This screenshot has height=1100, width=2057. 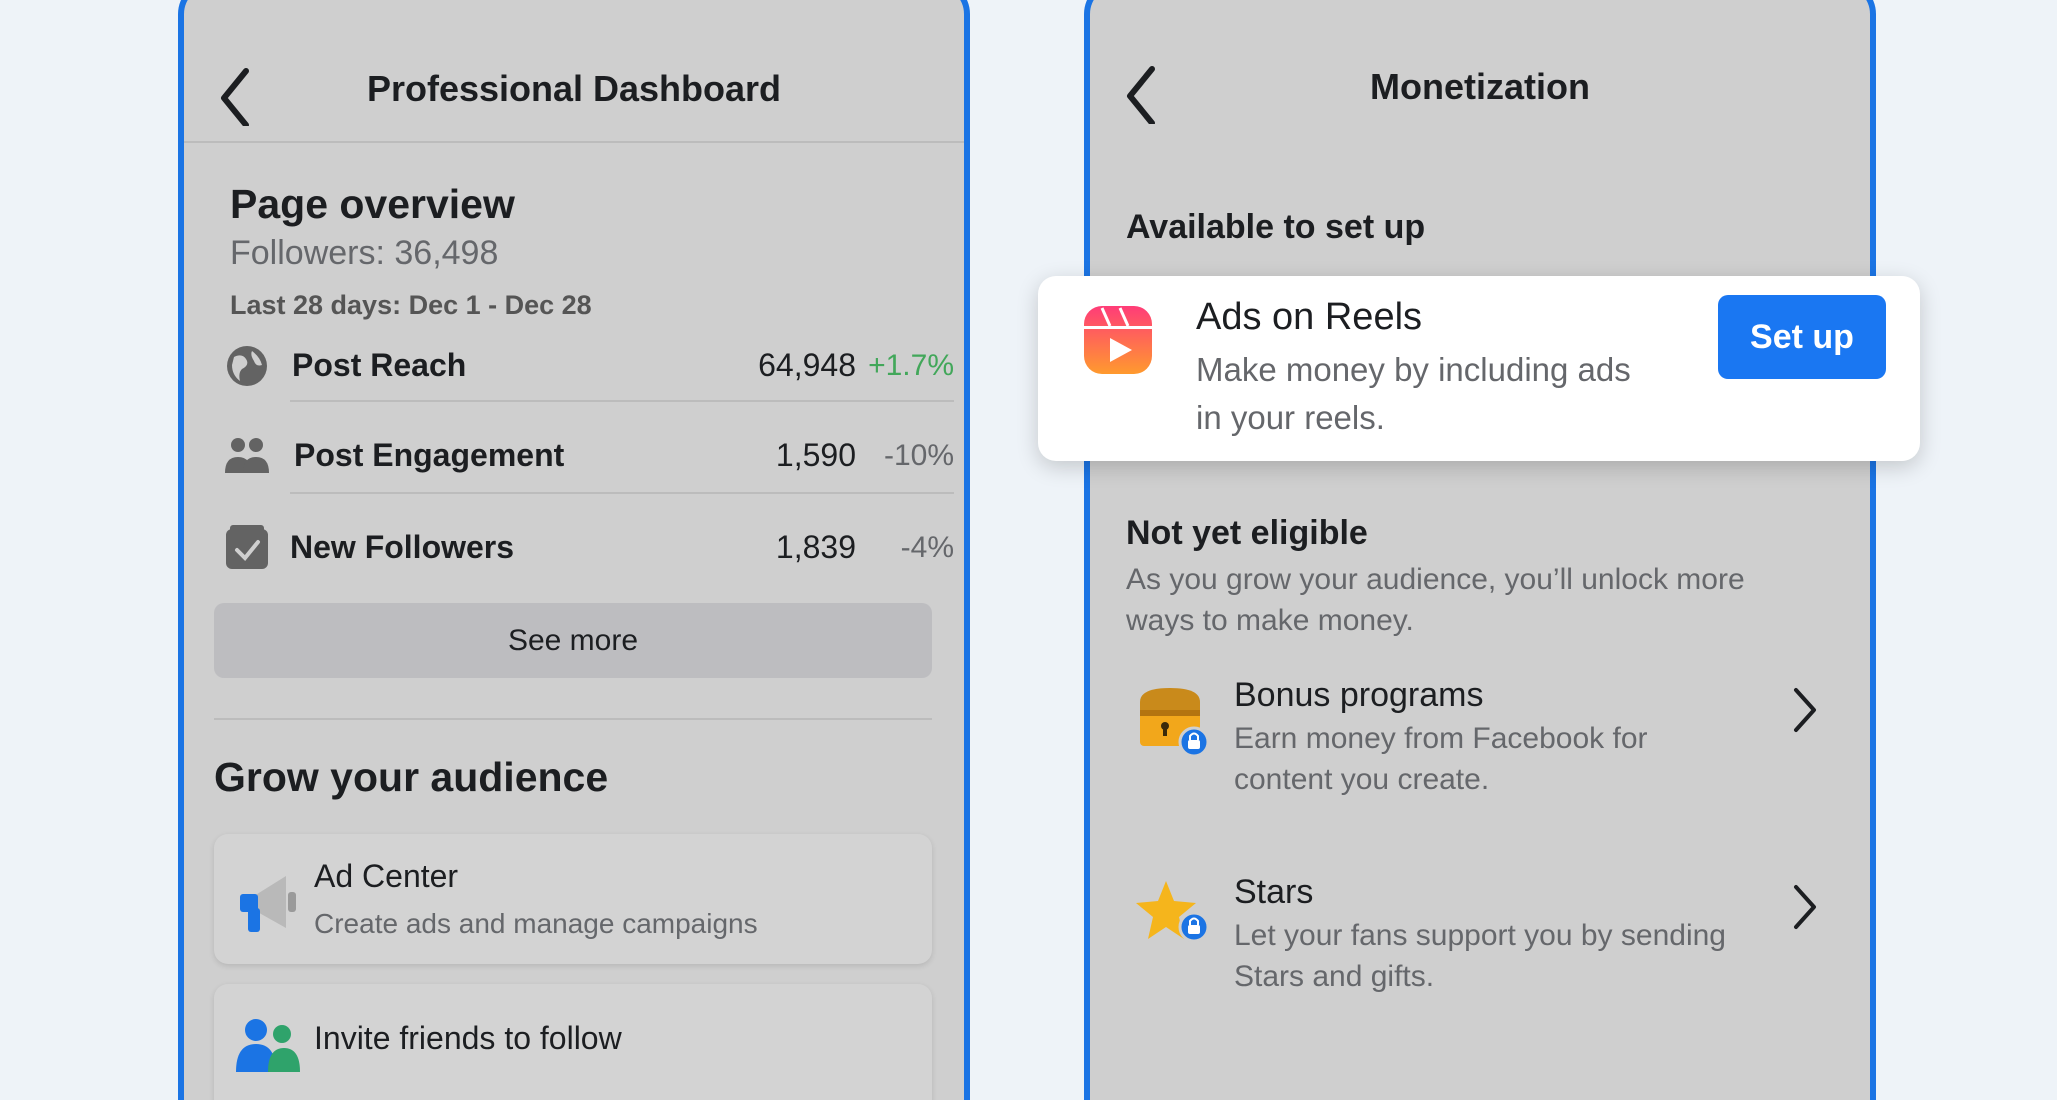 I want to click on treasure-chest-icon, so click(x=1174, y=723).